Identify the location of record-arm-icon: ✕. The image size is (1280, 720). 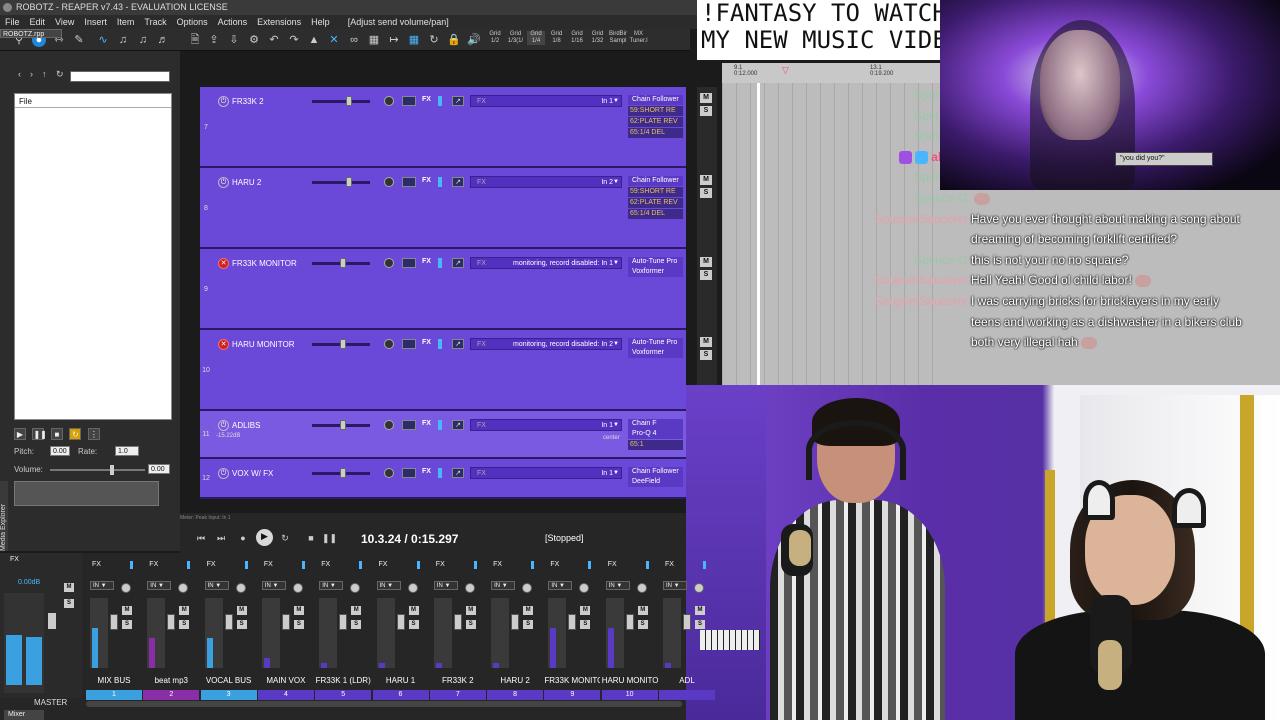
(223, 344).